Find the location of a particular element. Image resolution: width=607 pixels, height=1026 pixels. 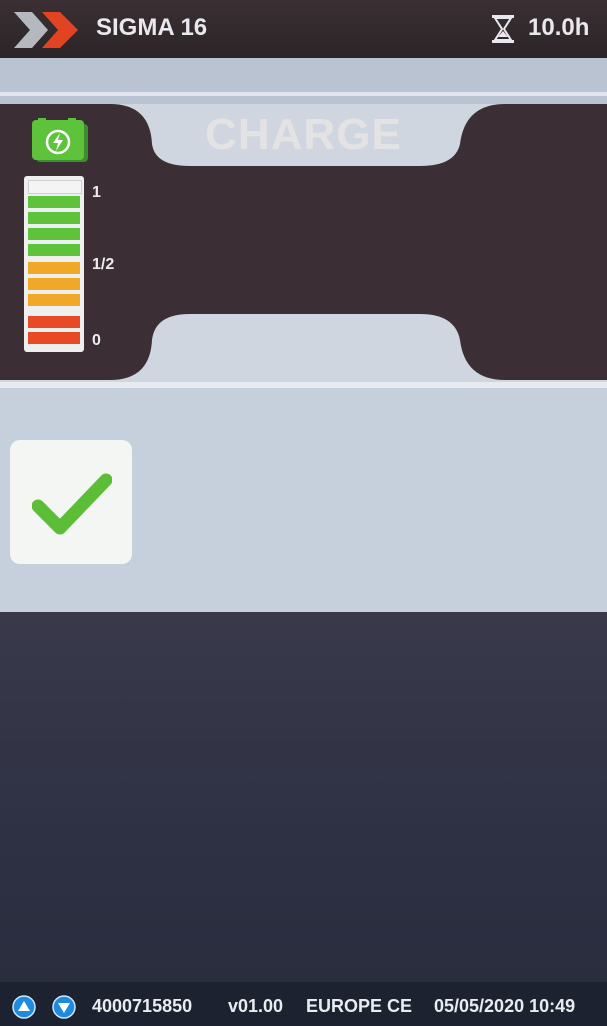

gauge-label-half: 1/2 is located at coordinates (103, 264).